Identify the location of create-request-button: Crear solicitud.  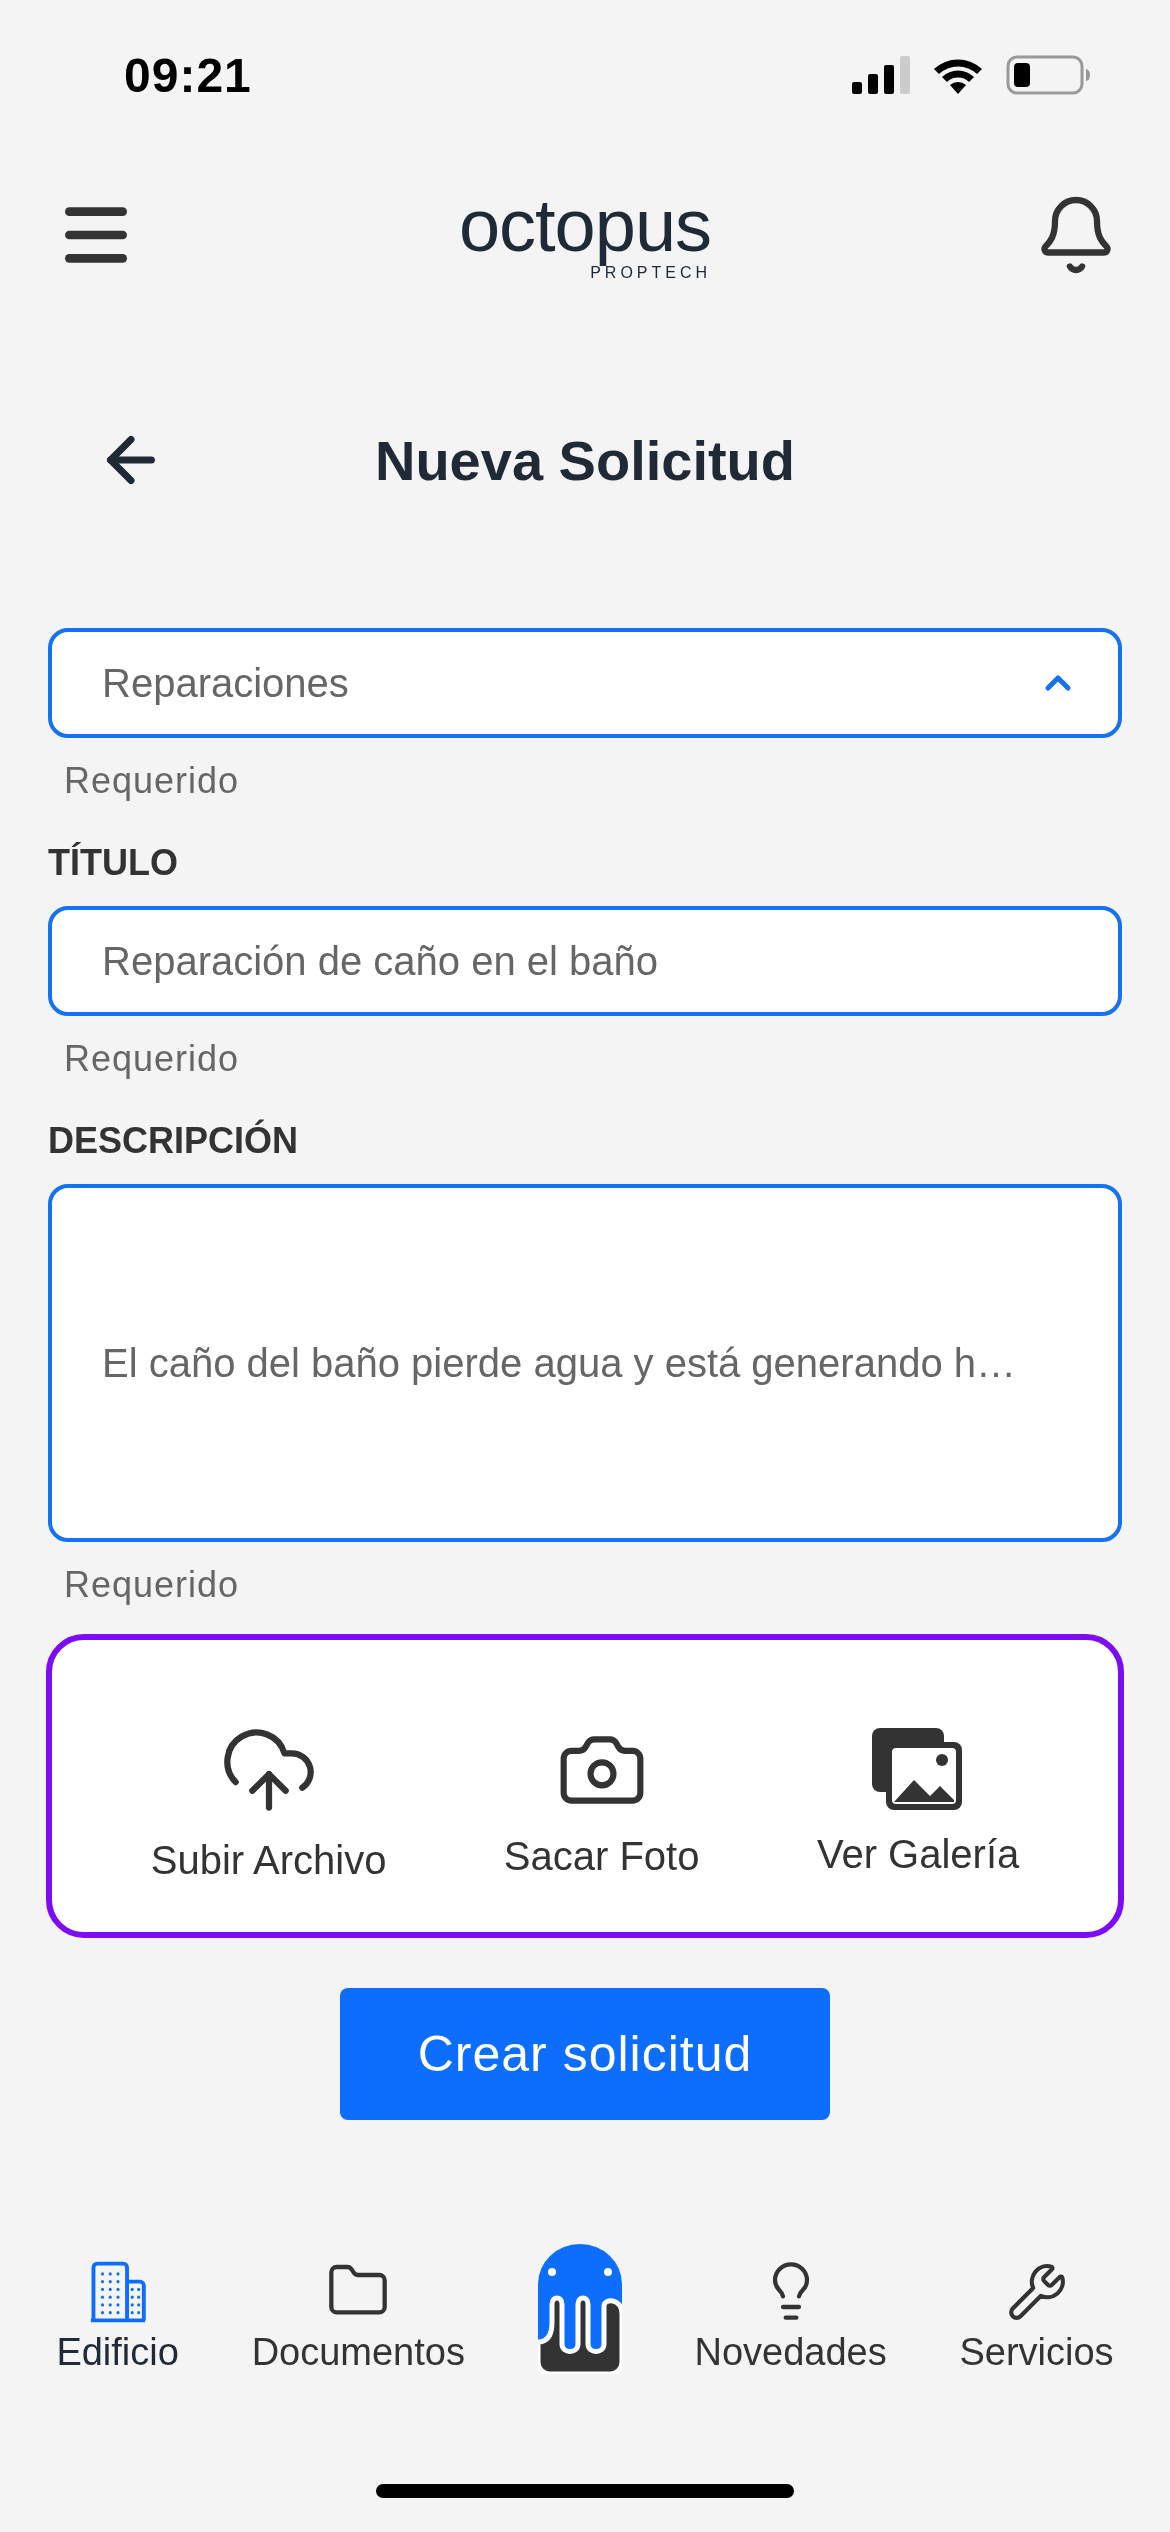
(585, 2054).